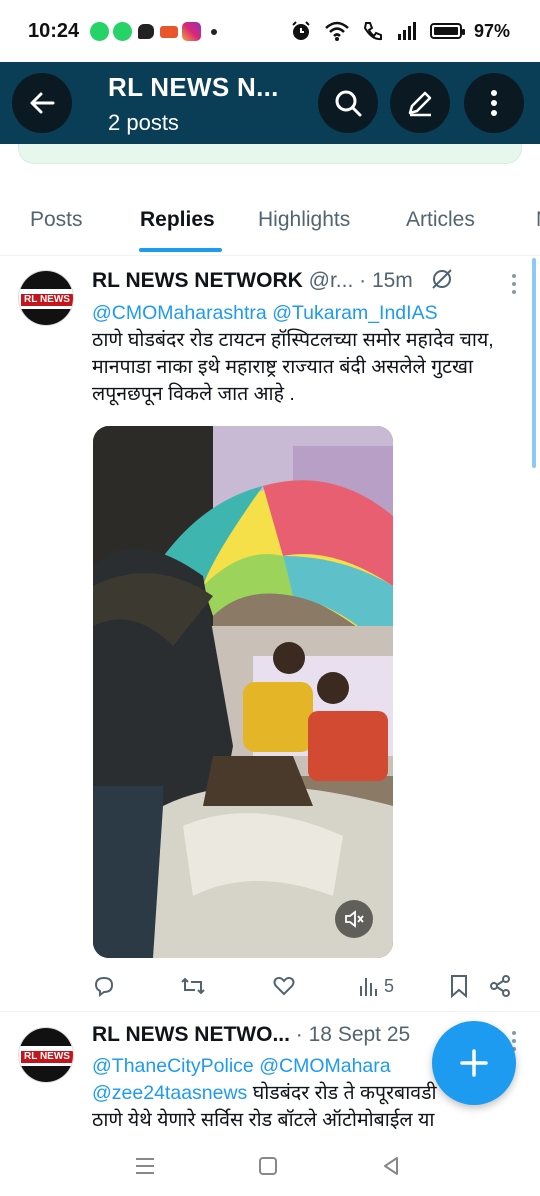 Image resolution: width=540 pixels, height=1196 pixels. I want to click on battery-icon, so click(447, 31).